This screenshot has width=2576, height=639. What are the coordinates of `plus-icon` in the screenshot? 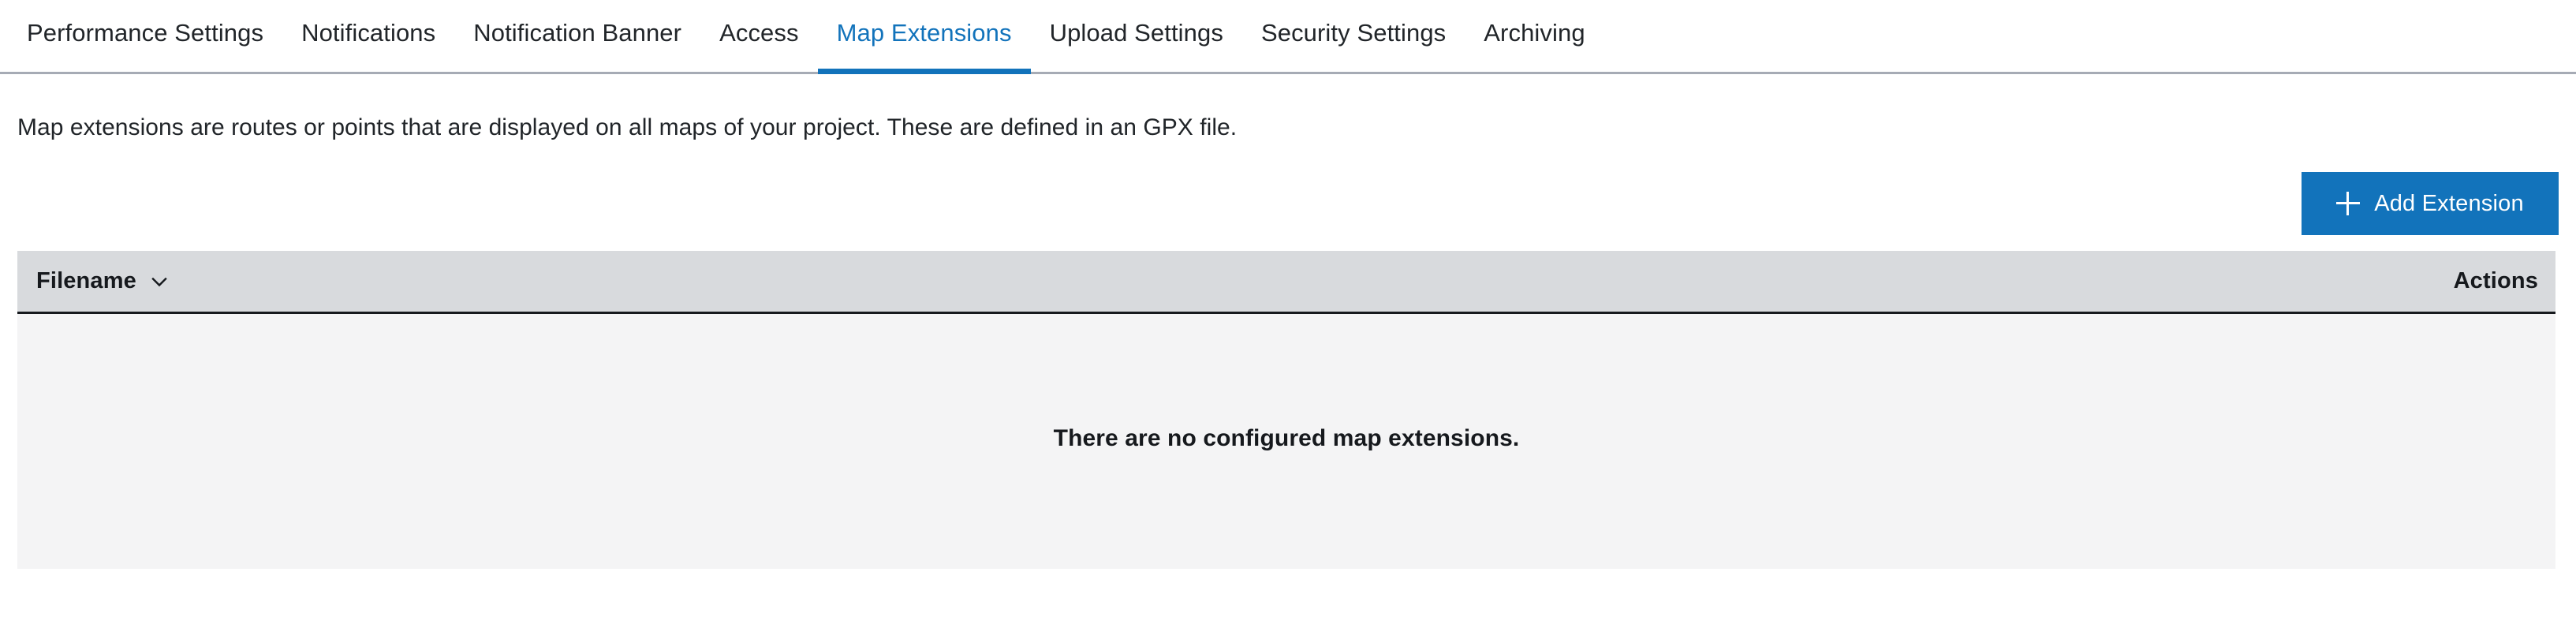 It's located at (2348, 204).